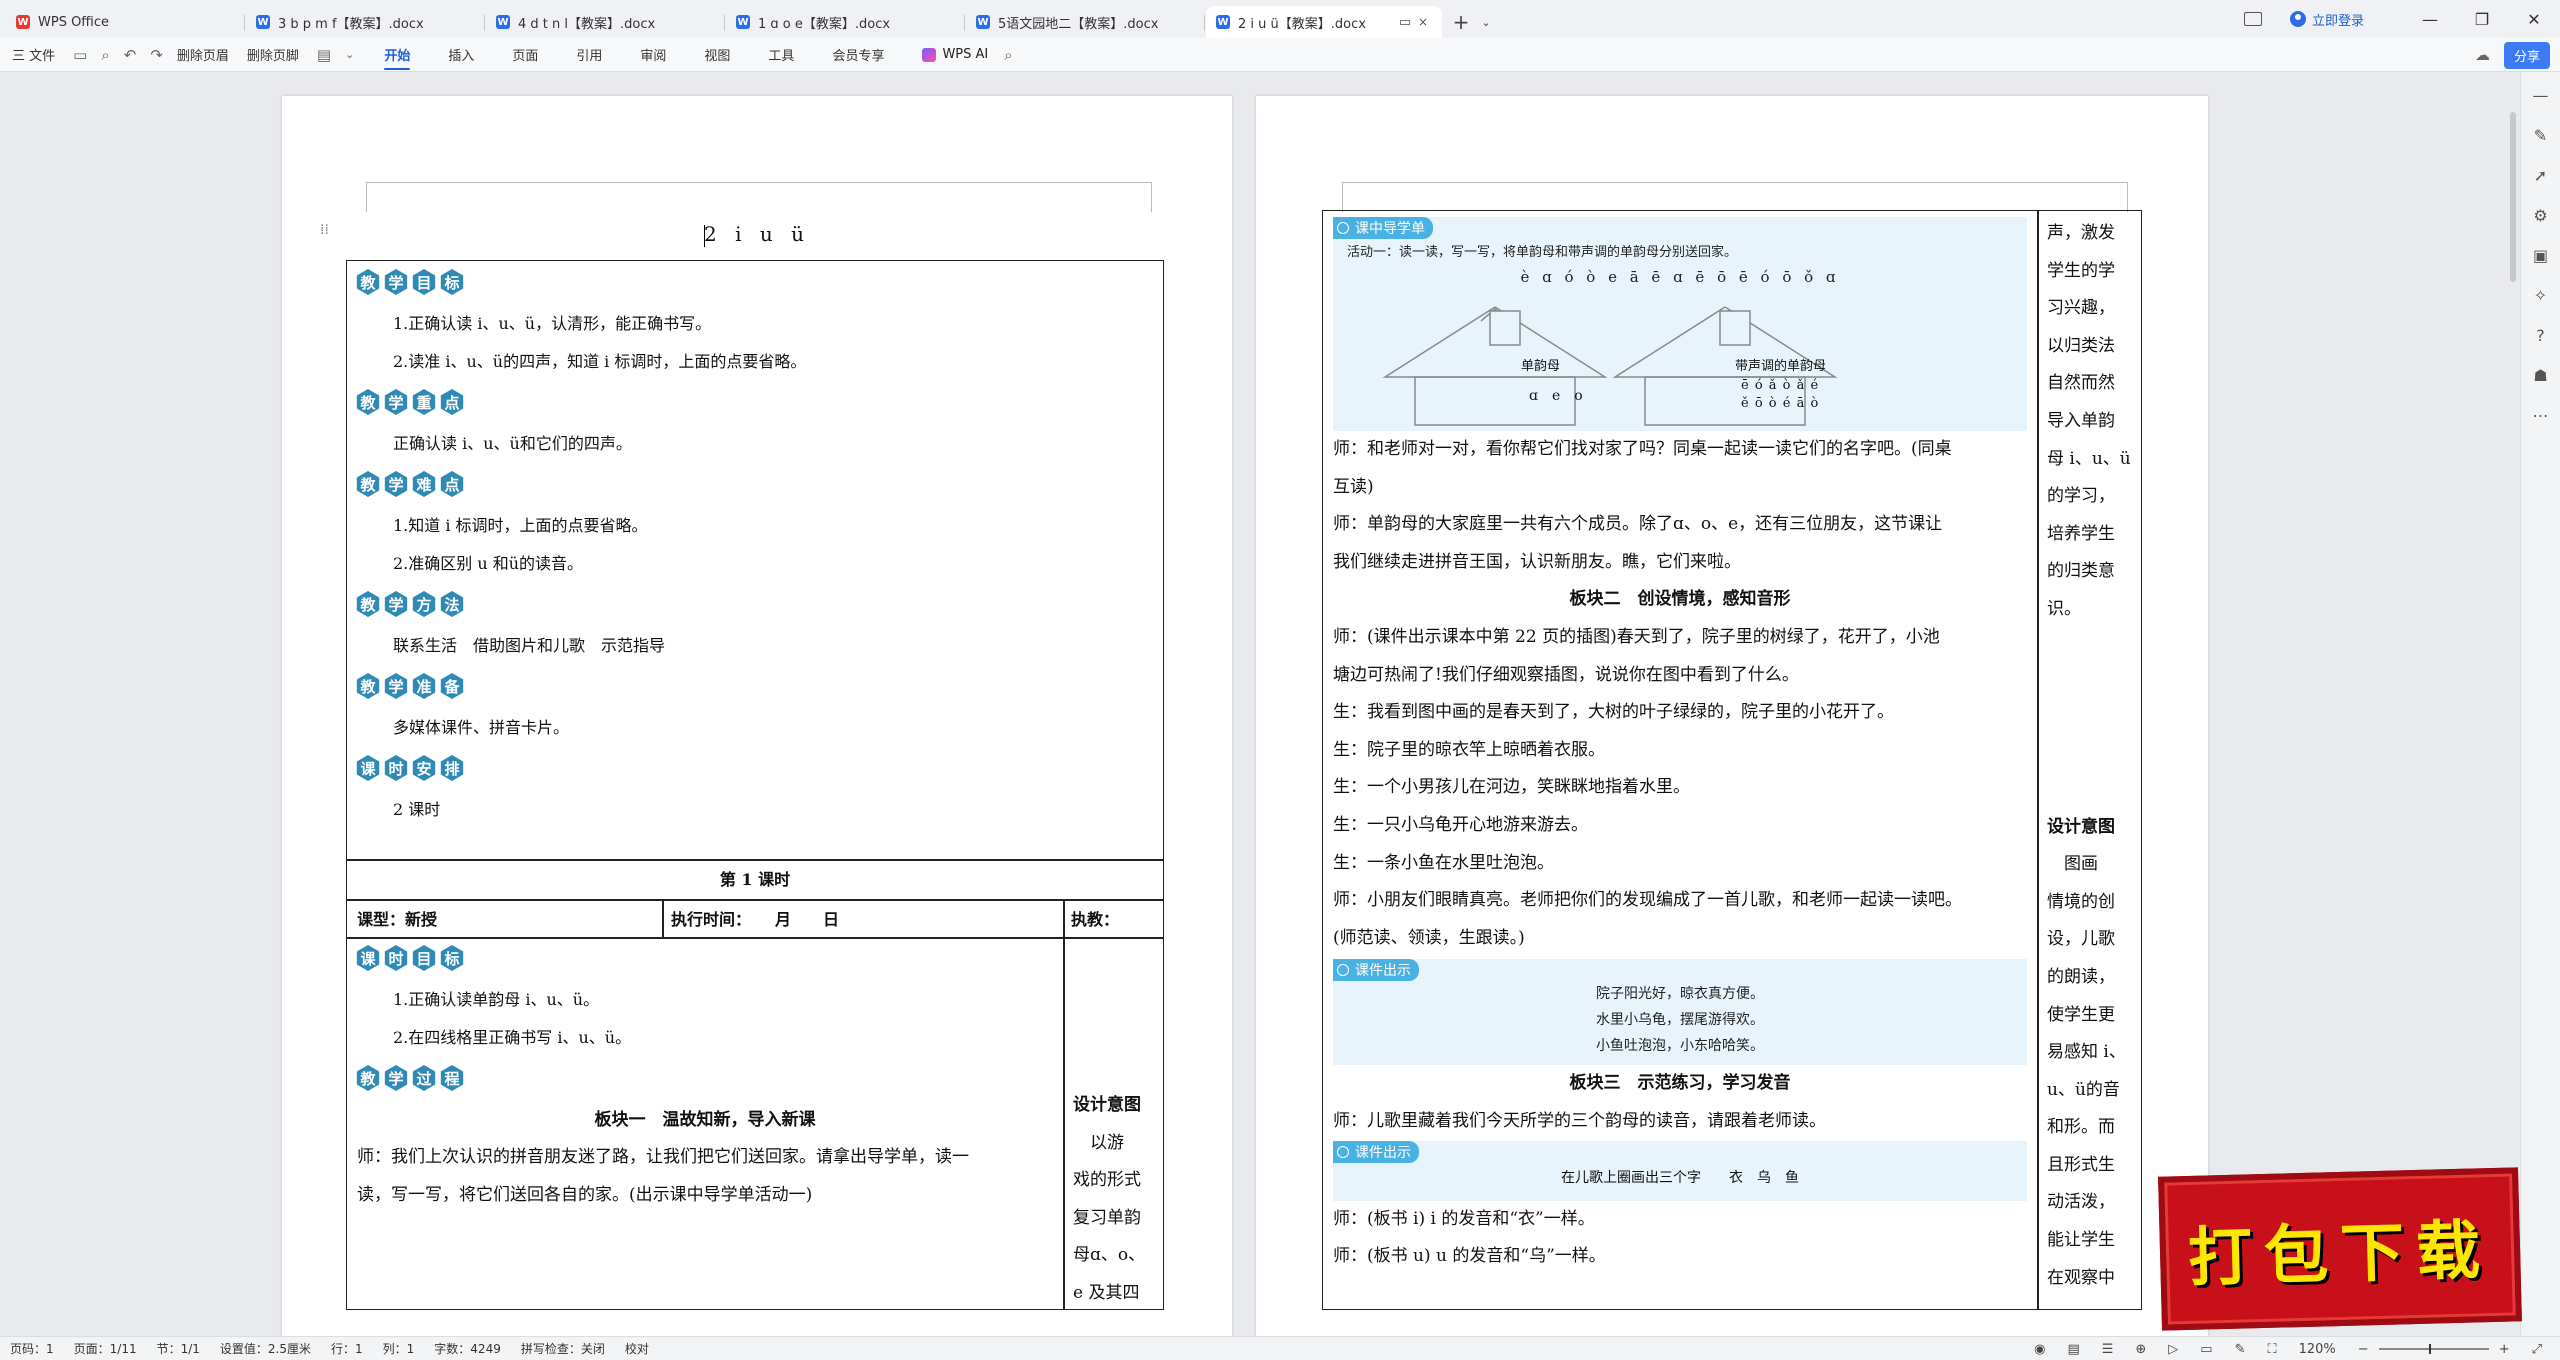  I want to click on status-words: 字数：4249, so click(467, 1348).